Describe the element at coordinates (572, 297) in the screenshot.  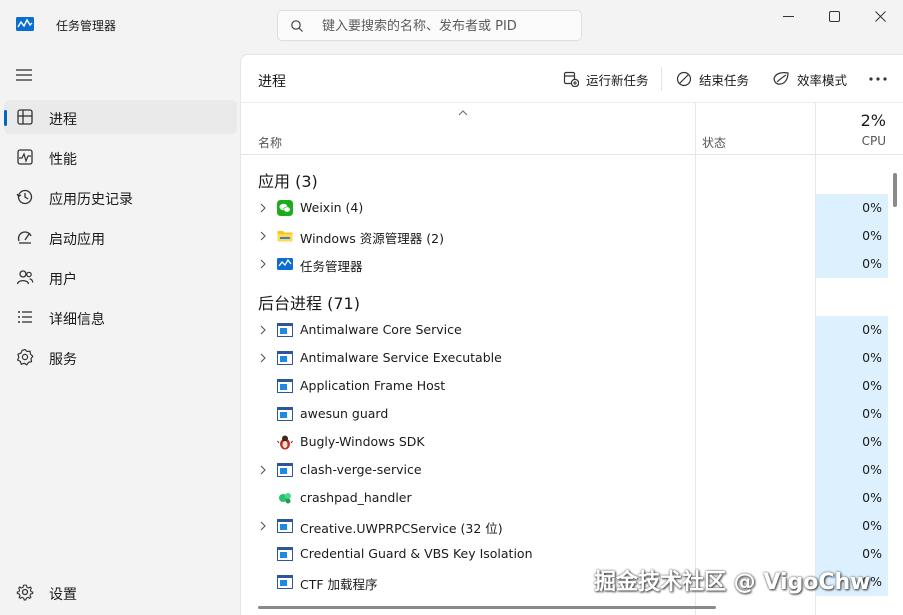
I see `group-header-background: 后台进程 (71)` at that location.